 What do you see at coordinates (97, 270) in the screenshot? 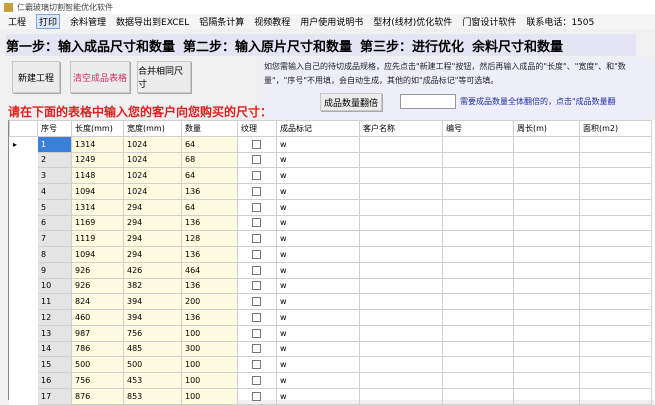
I see `cell-length: 926` at bounding box center [97, 270].